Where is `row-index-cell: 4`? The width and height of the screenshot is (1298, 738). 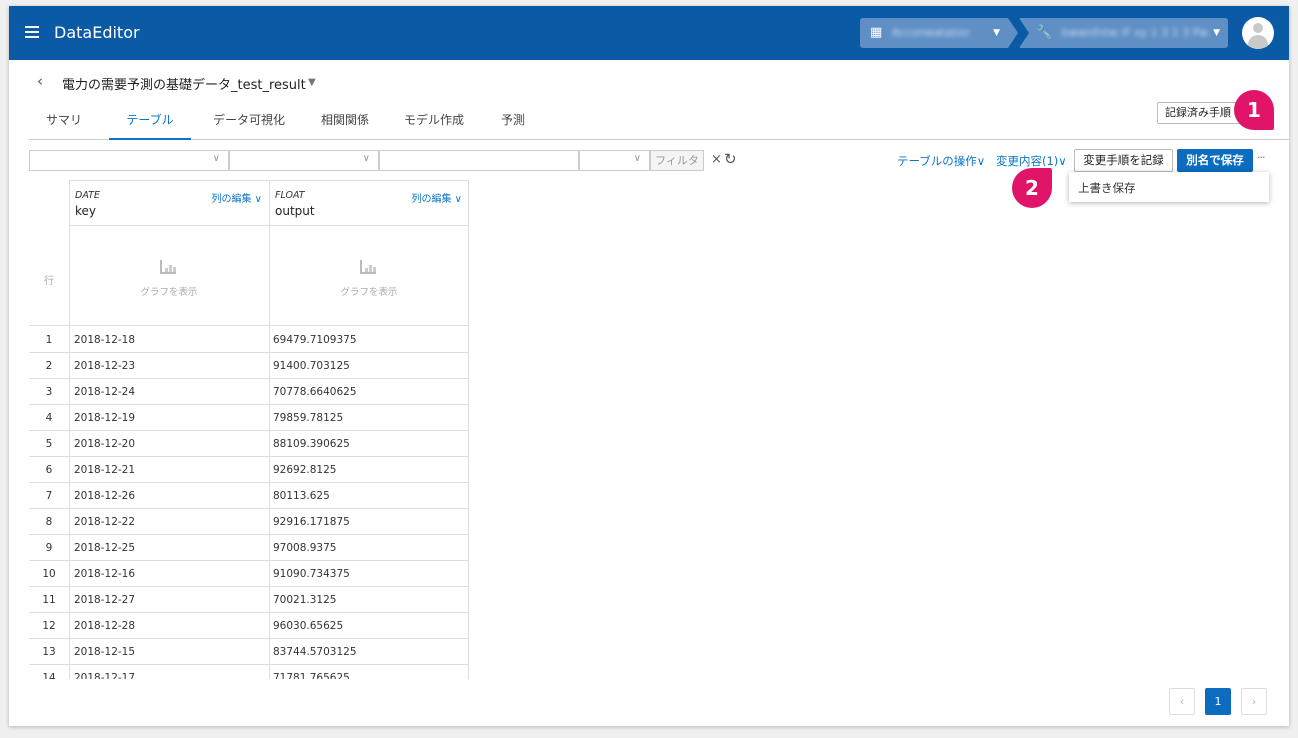
row-index-cell: 4 is located at coordinates (49, 418).